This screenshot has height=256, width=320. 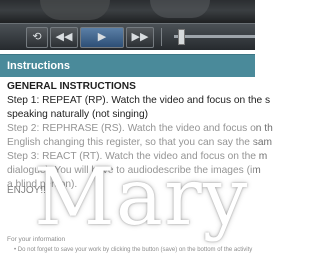 What do you see at coordinates (37, 37) in the screenshot?
I see `reload-icon: ⟲` at bounding box center [37, 37].